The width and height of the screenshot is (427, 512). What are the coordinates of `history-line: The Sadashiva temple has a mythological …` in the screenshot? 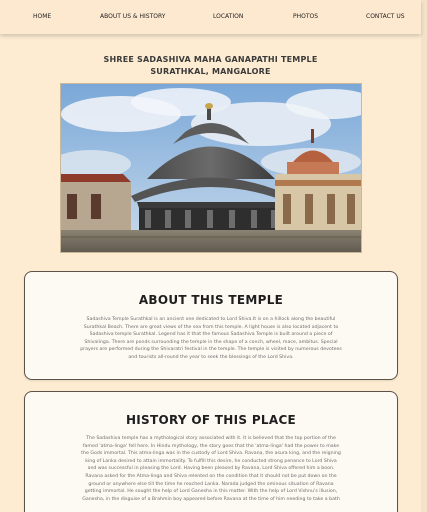 It's located at (211, 438).